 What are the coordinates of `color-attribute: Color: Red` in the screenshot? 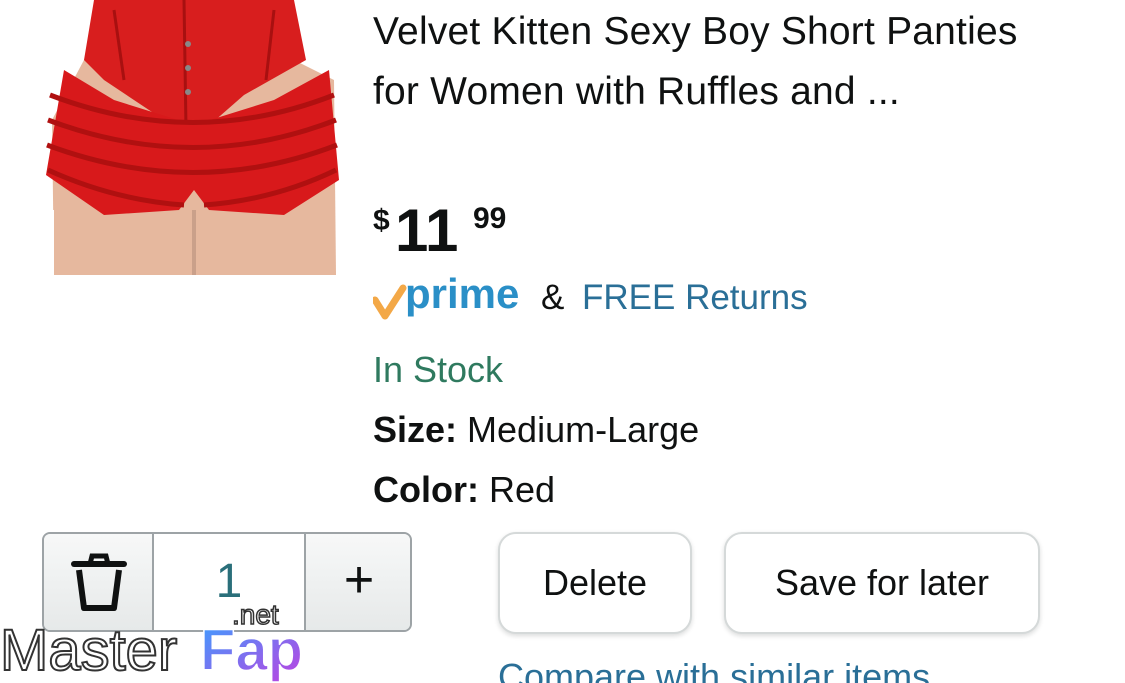 It's located at (464, 490).